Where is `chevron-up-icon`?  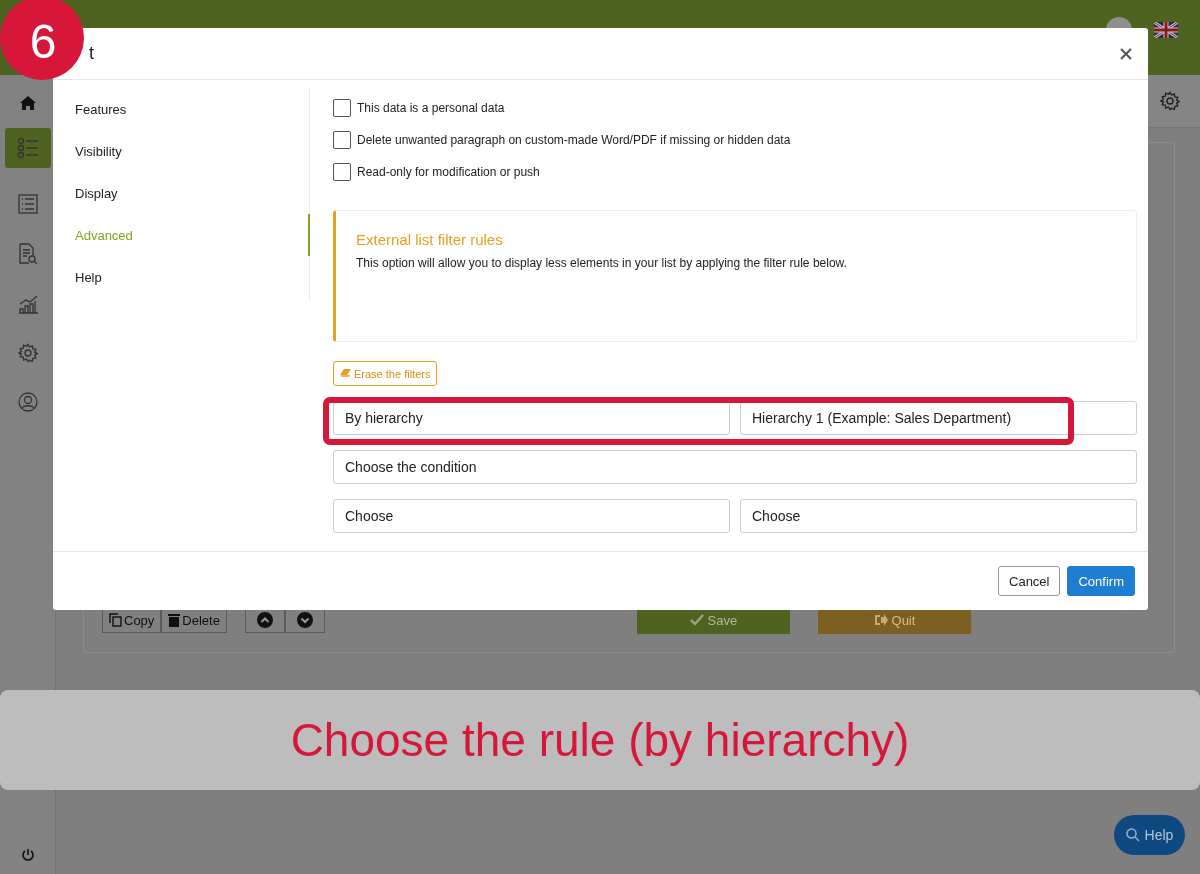
chevron-up-icon is located at coordinates (264, 620).